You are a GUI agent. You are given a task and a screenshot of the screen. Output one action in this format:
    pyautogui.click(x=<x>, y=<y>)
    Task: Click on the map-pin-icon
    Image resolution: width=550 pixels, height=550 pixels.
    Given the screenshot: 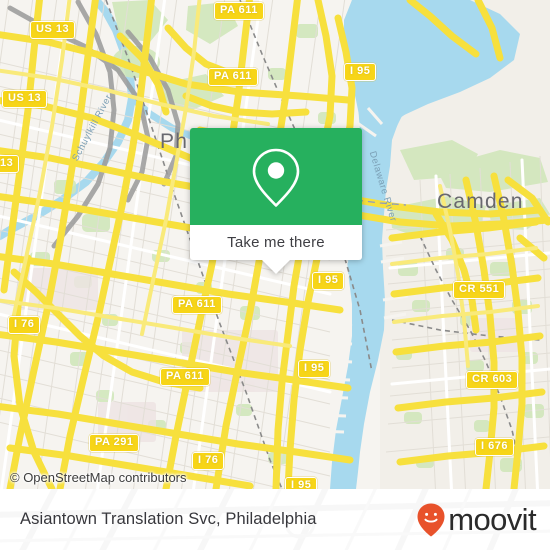 What is the action you would take?
    pyautogui.click(x=276, y=177)
    